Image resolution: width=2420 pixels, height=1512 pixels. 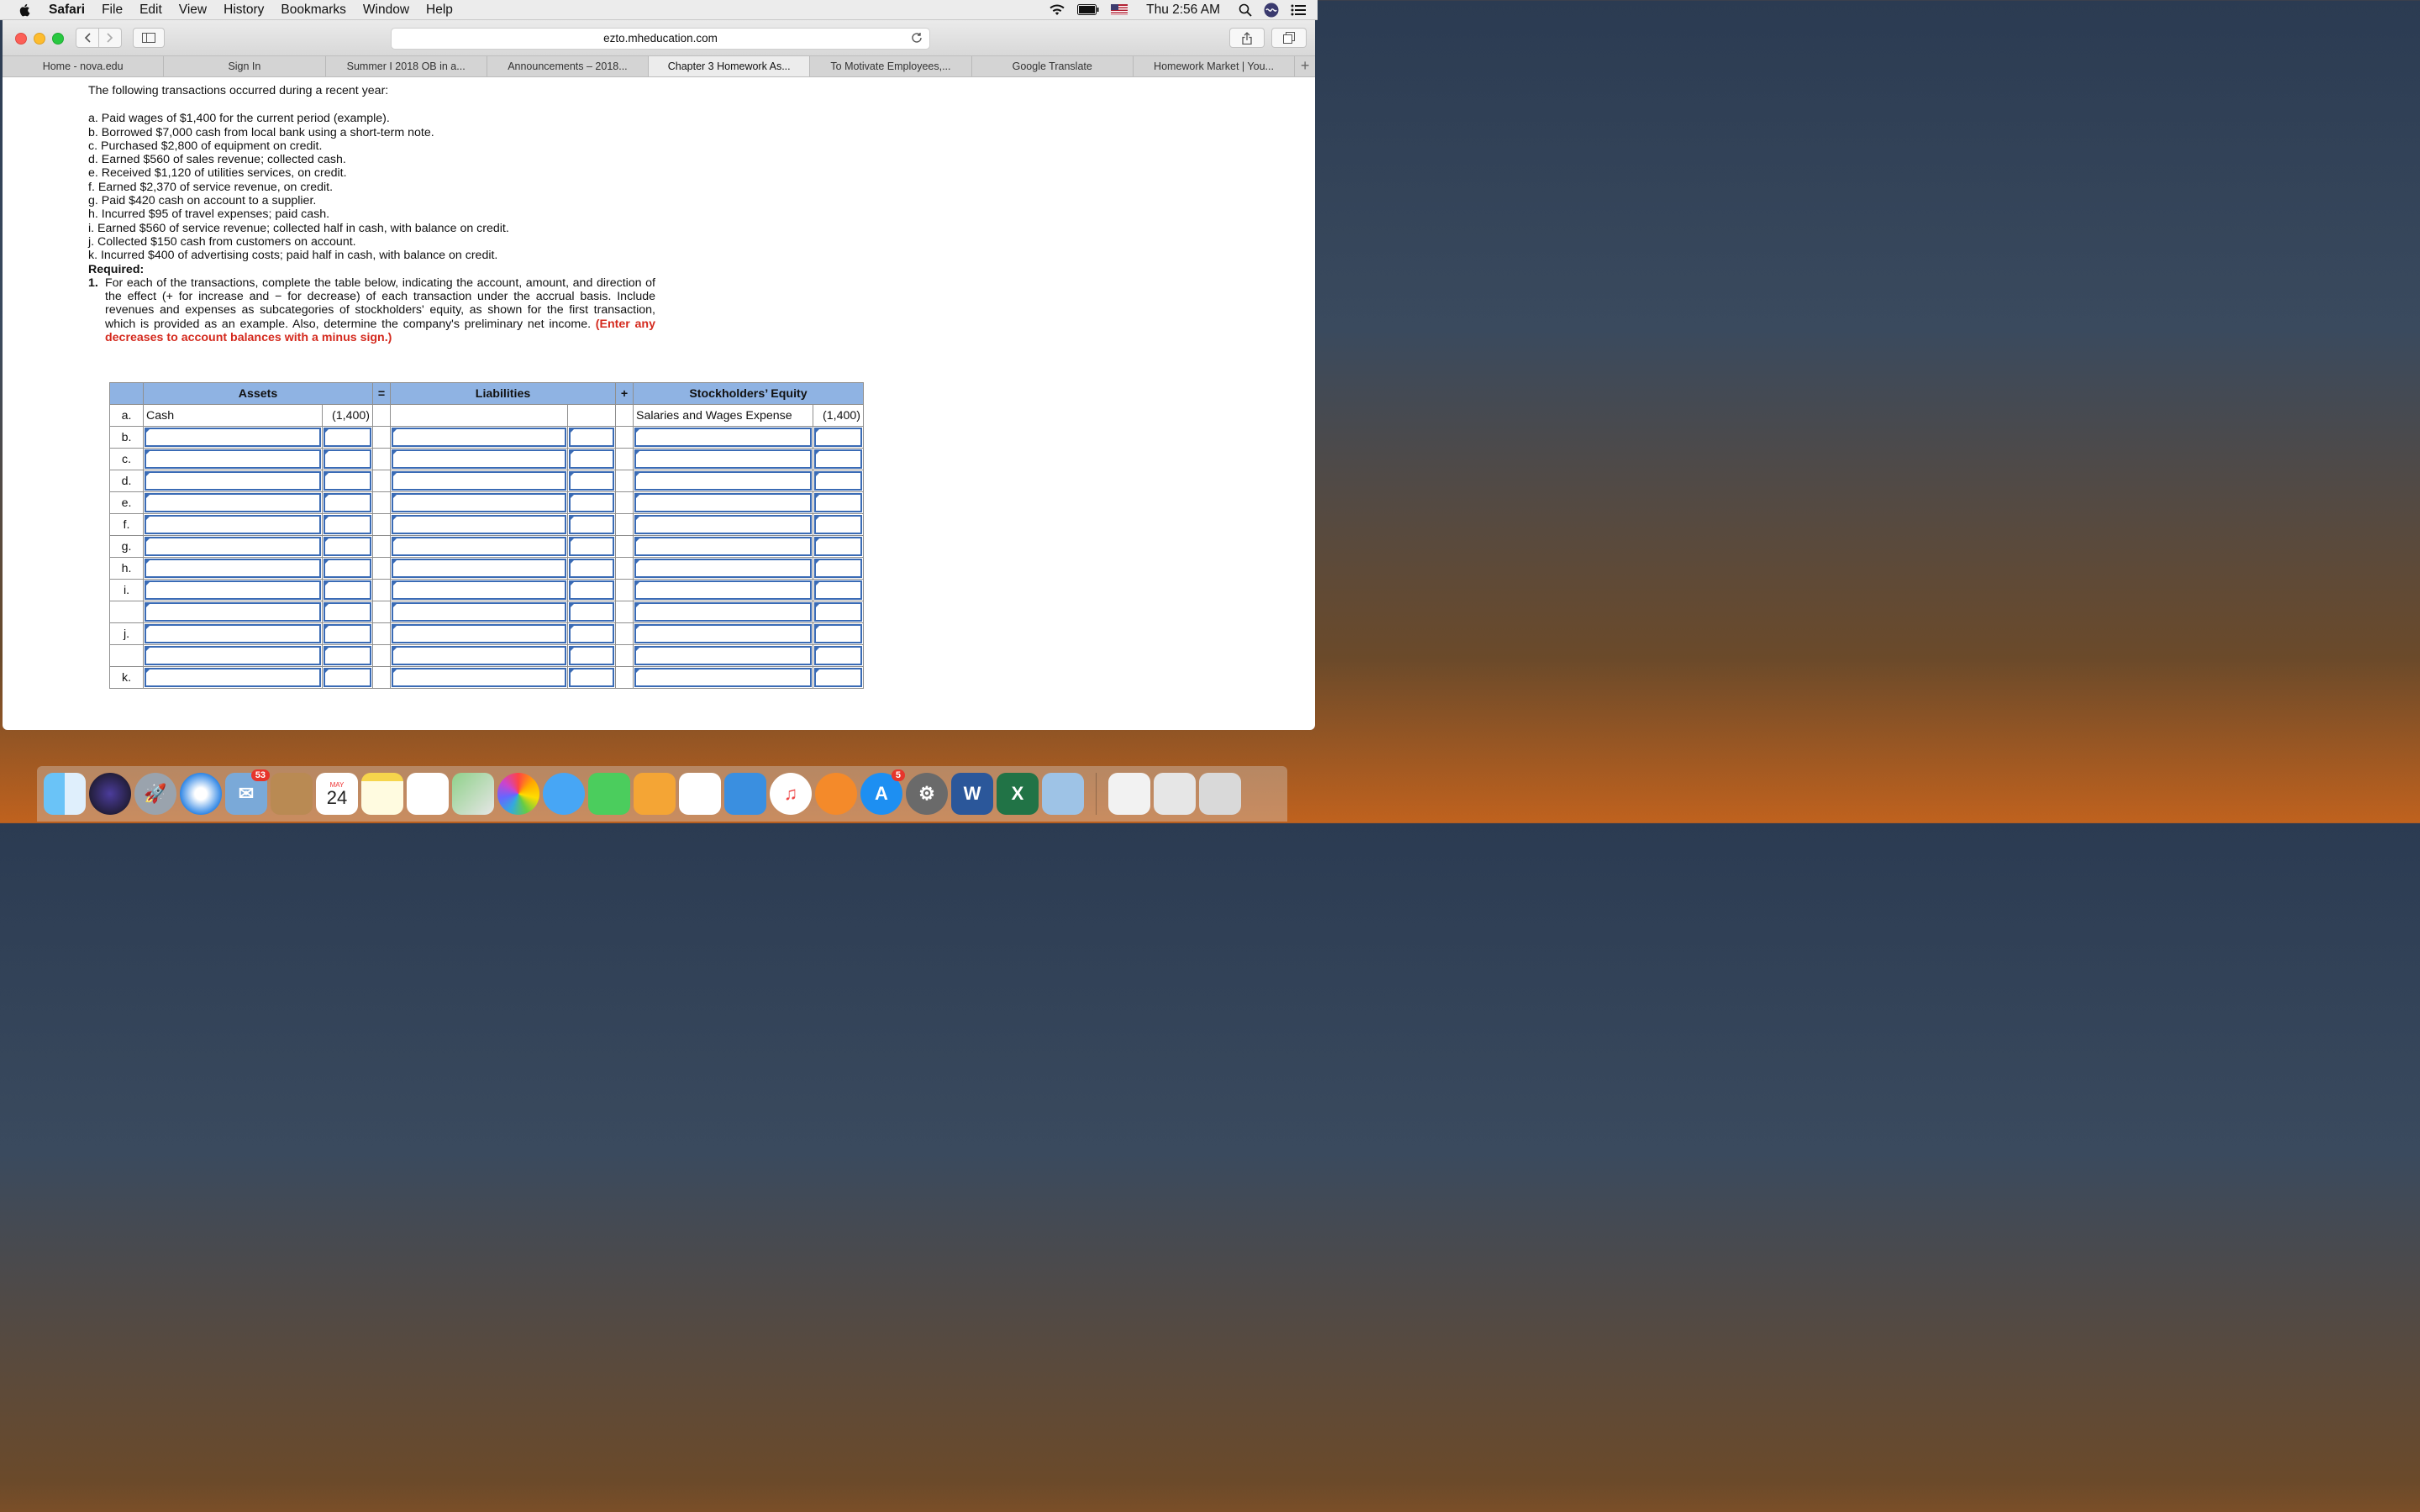 I want to click on preview-icon, so click(x=1063, y=794).